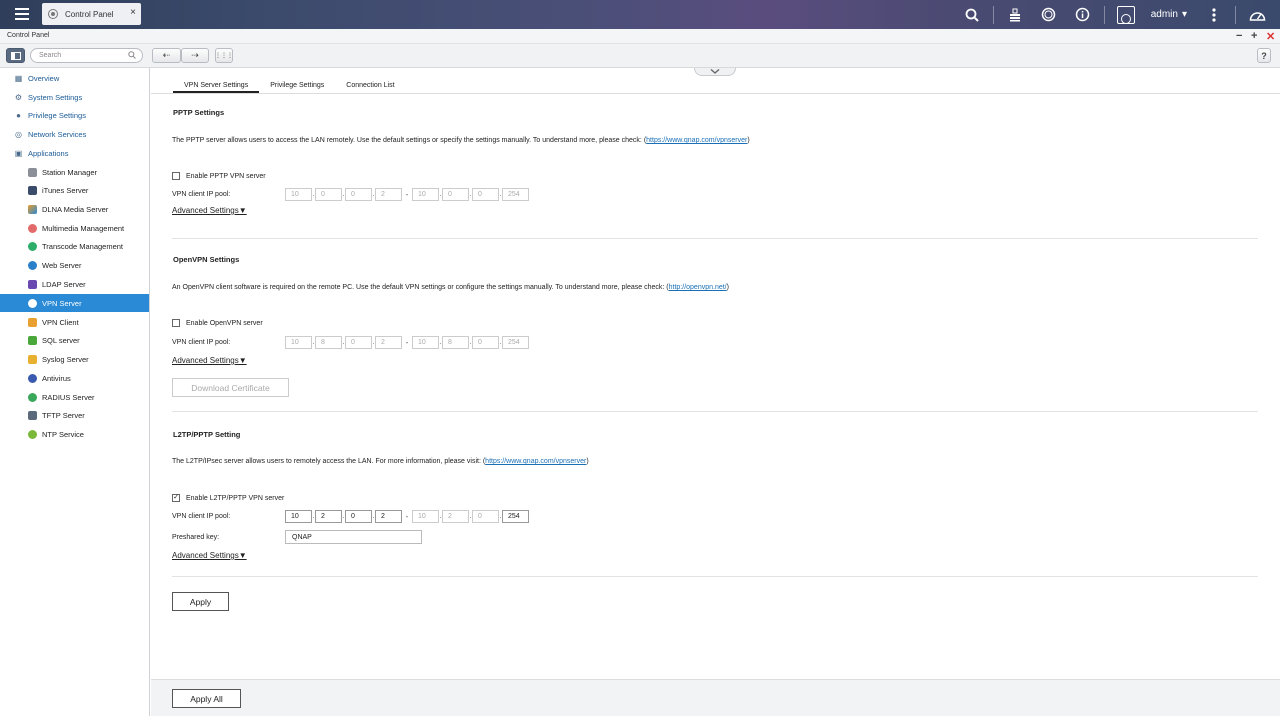  What do you see at coordinates (1257, 15) in the screenshot?
I see `dashboard-gauge-icon` at bounding box center [1257, 15].